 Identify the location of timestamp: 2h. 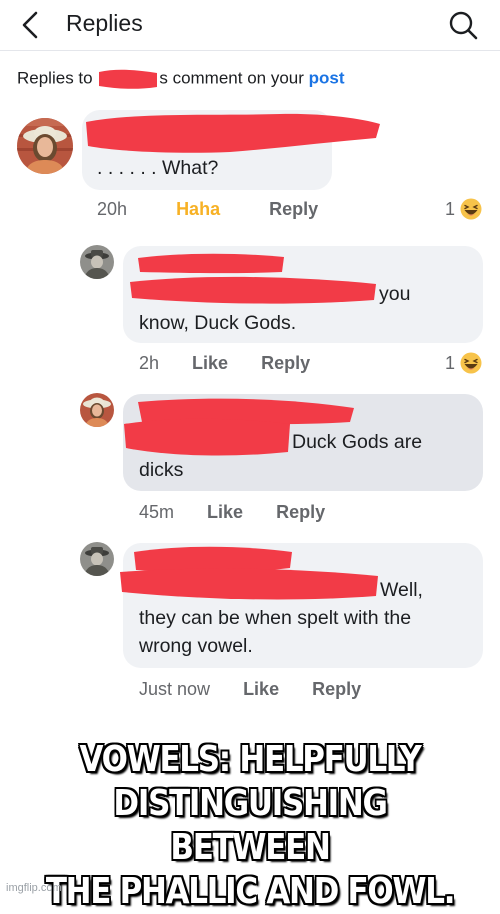
(149, 363).